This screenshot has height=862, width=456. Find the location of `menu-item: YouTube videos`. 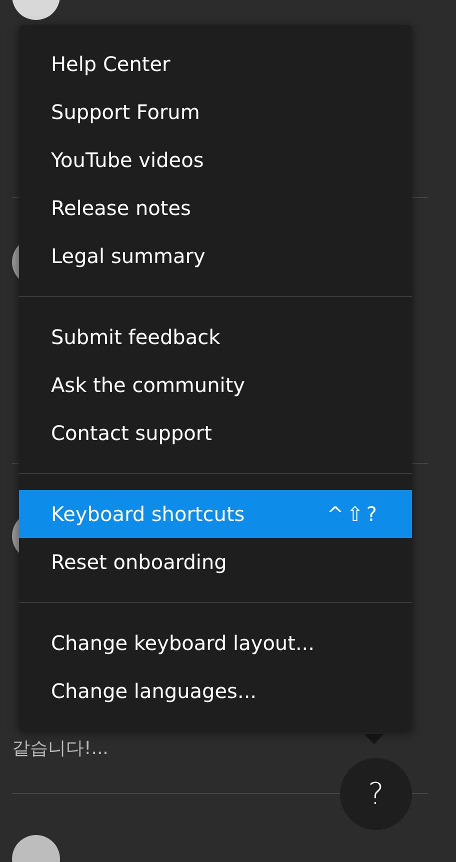

menu-item: YouTube videos is located at coordinates (215, 160).